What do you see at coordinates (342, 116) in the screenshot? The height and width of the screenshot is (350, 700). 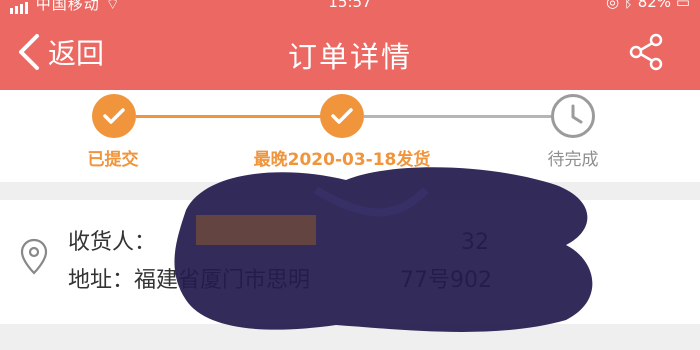 I see `step-ship-deadline-check-icon` at bounding box center [342, 116].